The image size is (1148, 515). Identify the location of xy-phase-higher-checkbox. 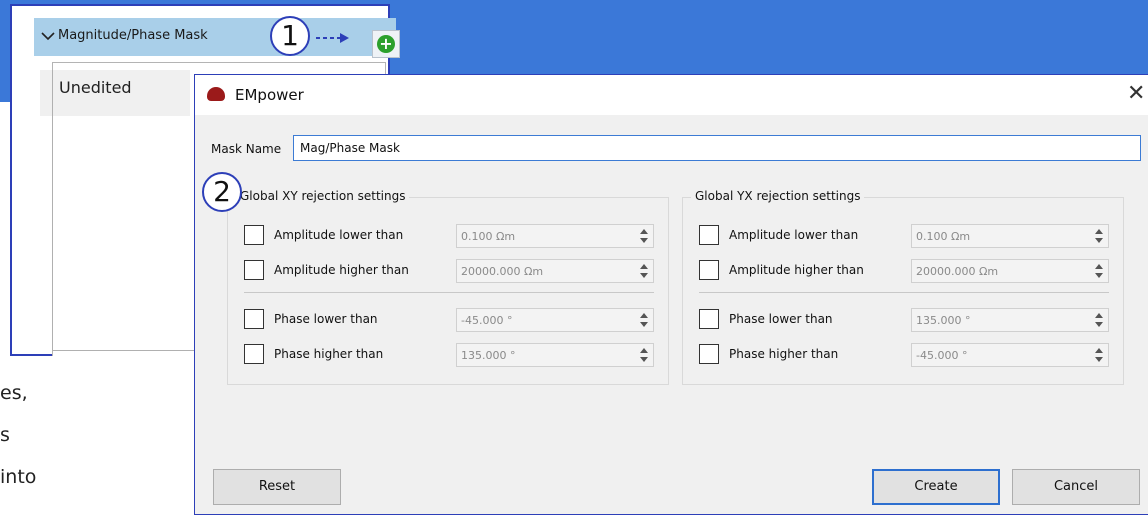
(254, 354).